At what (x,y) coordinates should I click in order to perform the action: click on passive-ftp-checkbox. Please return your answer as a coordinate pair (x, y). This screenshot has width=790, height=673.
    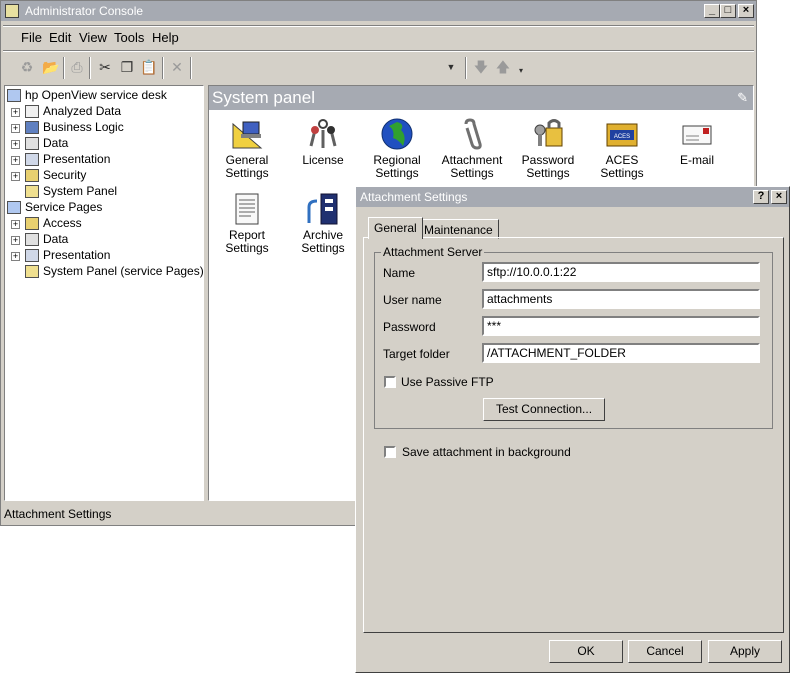
    Looking at the image, I should click on (390, 382).